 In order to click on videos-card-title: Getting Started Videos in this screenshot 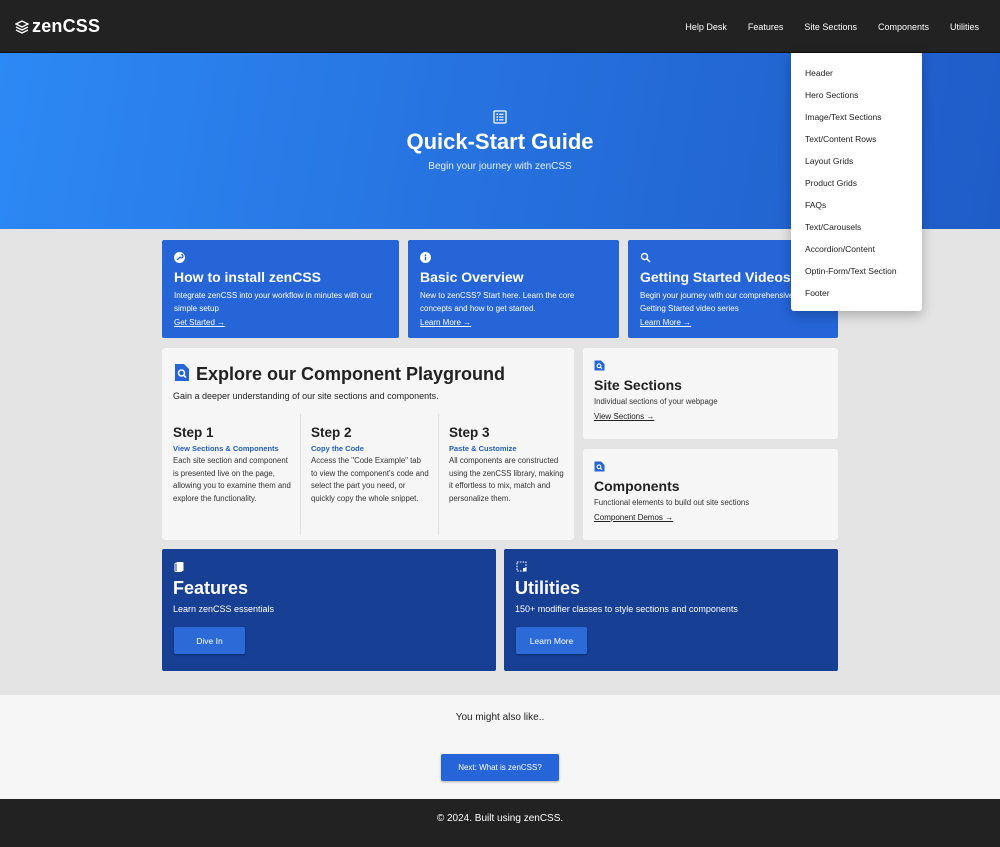, I will do `click(715, 277)`.